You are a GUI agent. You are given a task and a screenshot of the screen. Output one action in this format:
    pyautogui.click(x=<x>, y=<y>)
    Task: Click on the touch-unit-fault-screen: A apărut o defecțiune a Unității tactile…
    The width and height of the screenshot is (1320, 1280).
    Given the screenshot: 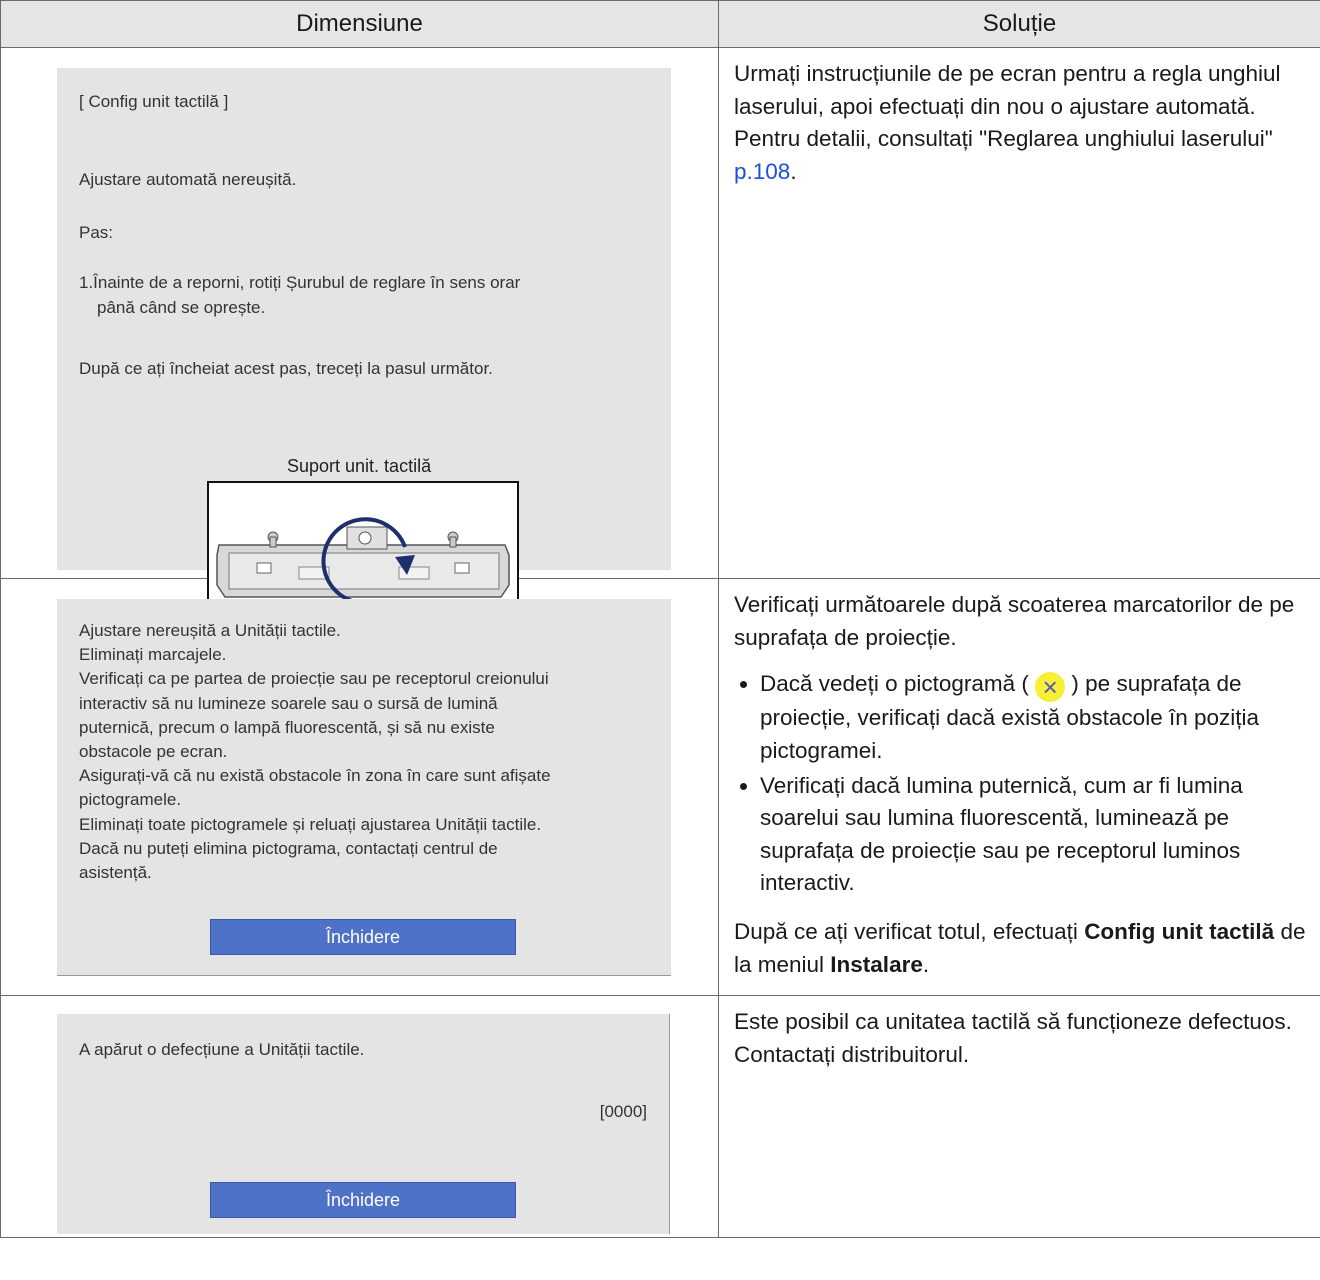 What is the action you would take?
    pyautogui.click(x=363, y=1124)
    